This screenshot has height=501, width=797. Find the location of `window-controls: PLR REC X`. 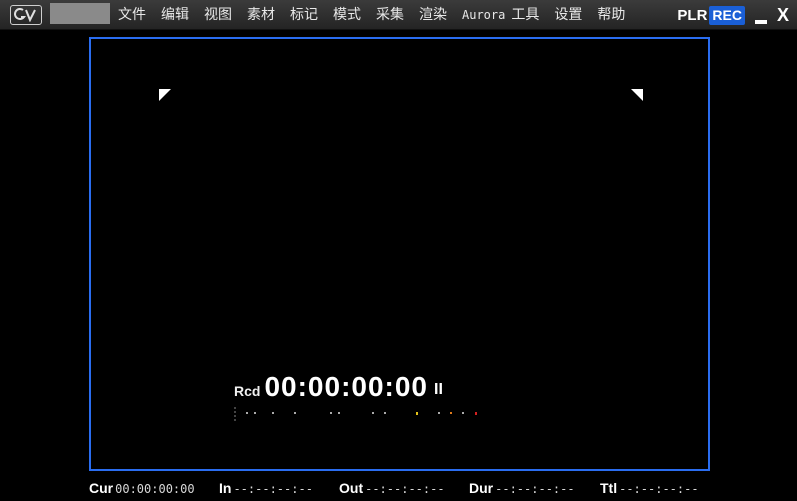

window-controls: PLR REC X is located at coordinates (733, 15).